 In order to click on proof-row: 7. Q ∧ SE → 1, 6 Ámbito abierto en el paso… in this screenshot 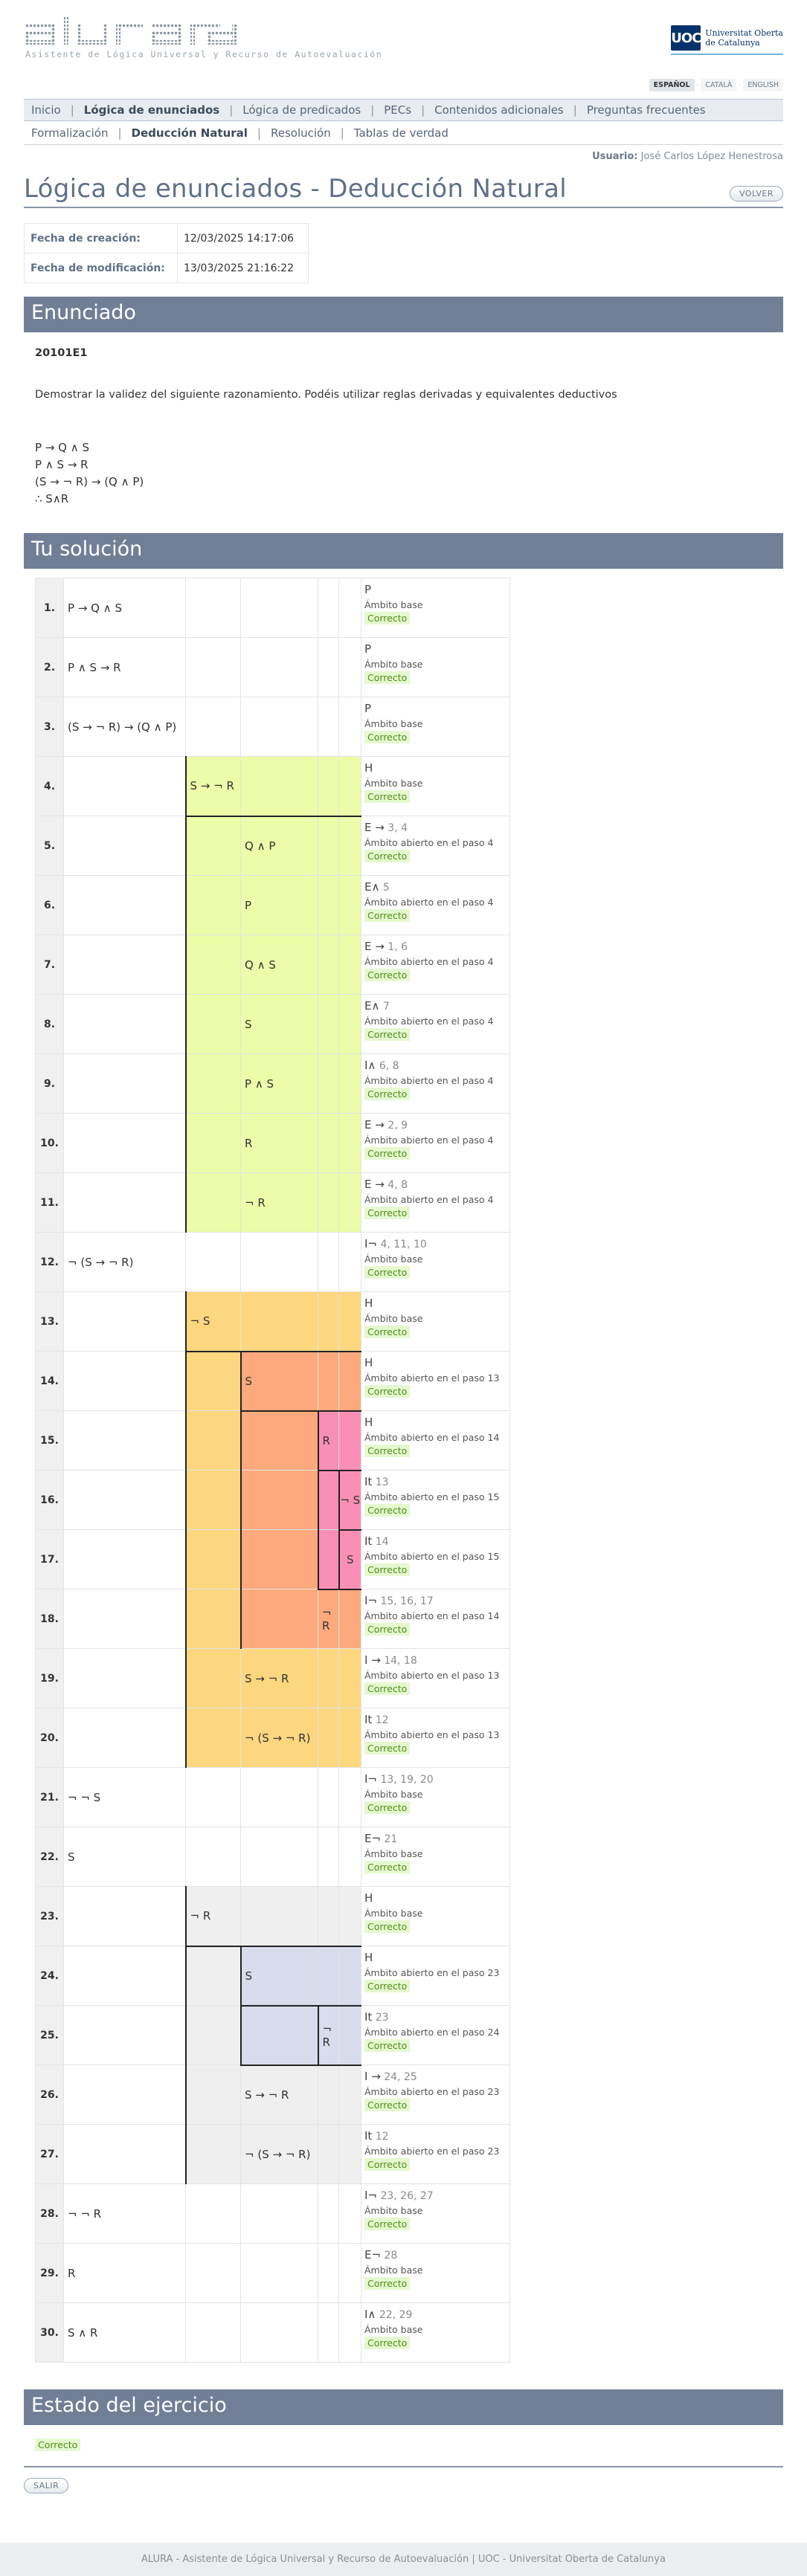, I will do `click(272, 964)`.